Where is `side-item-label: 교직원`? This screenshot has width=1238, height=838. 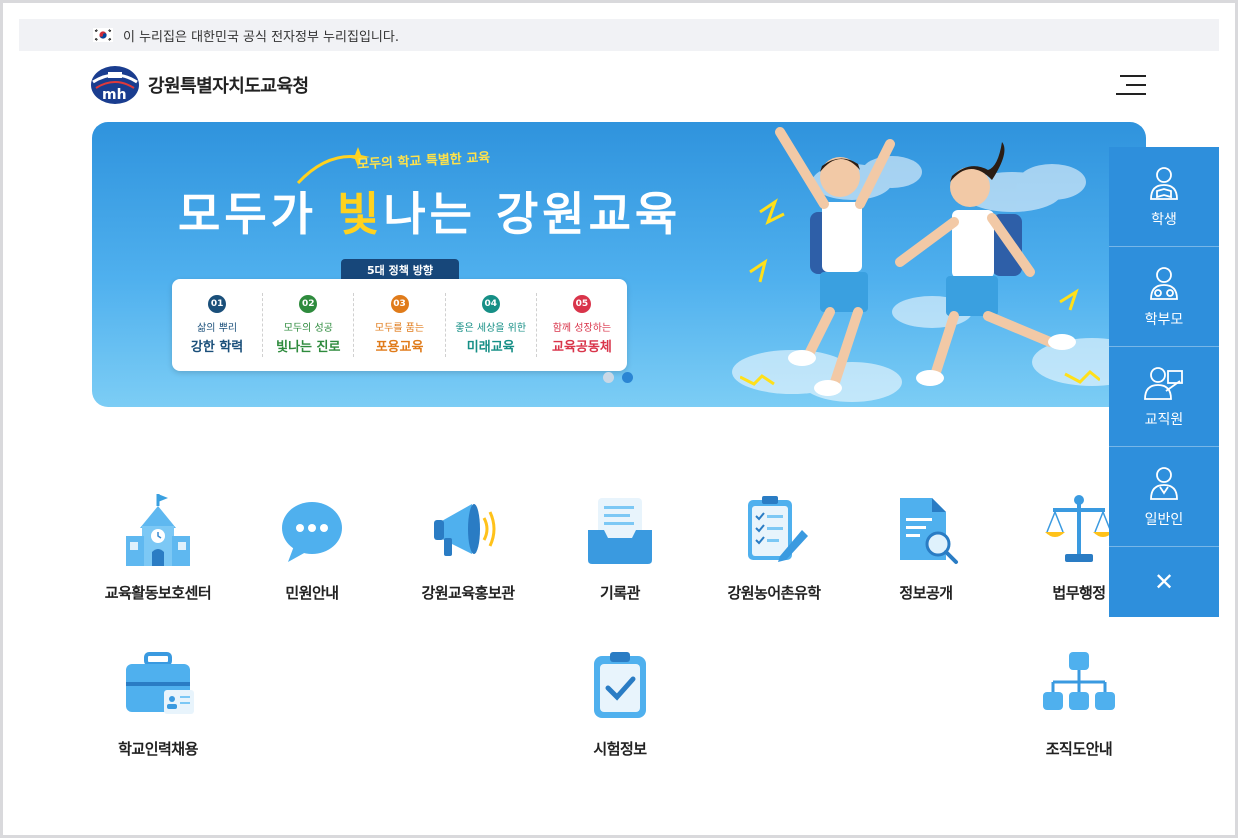
side-item-label: 교직원 is located at coordinates (1164, 419).